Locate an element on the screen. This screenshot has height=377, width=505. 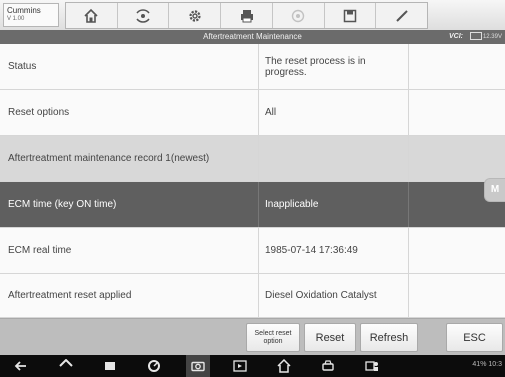
row-value: Inapplicable is located at coordinates (334, 204).